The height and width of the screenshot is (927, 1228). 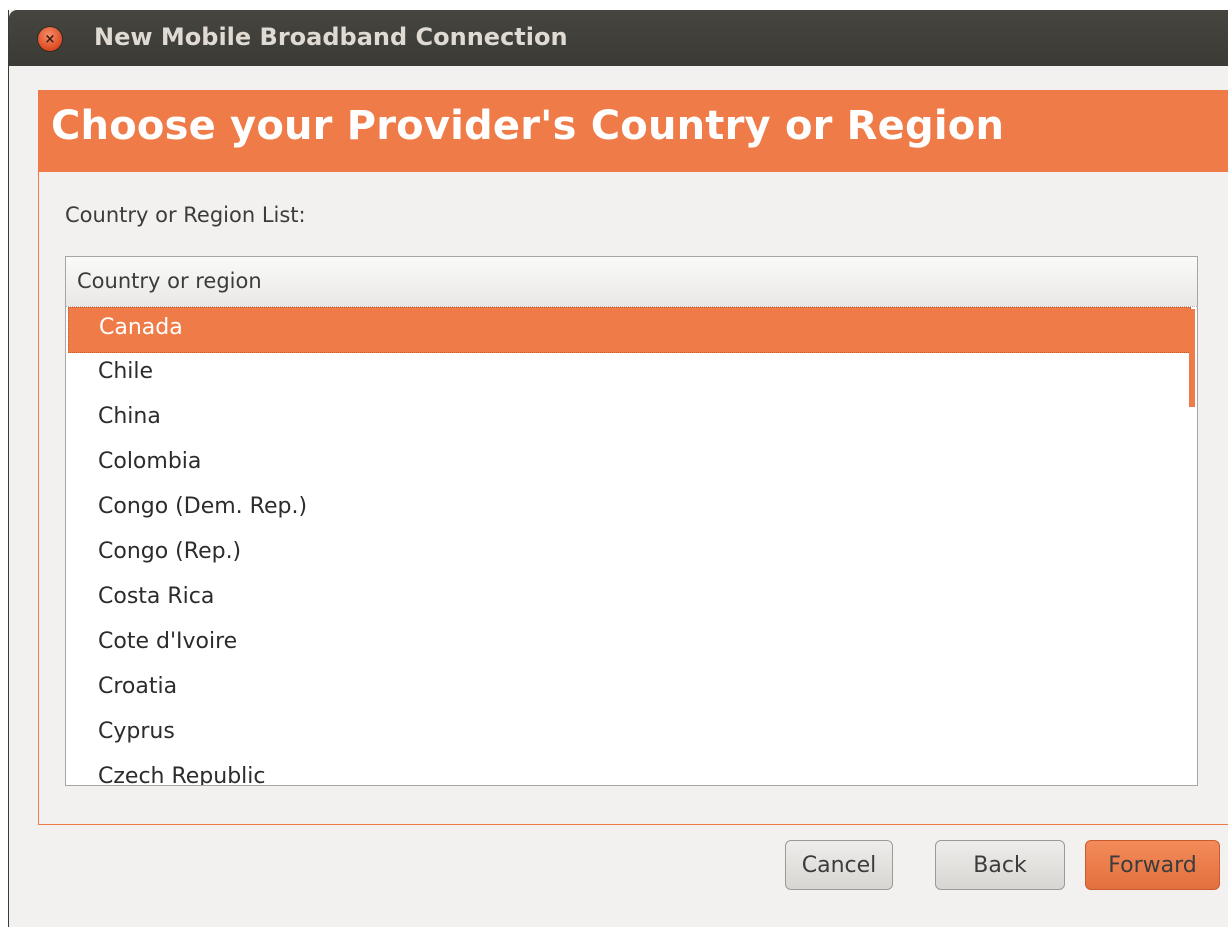 I want to click on list-item: Chile, so click(x=629, y=375).